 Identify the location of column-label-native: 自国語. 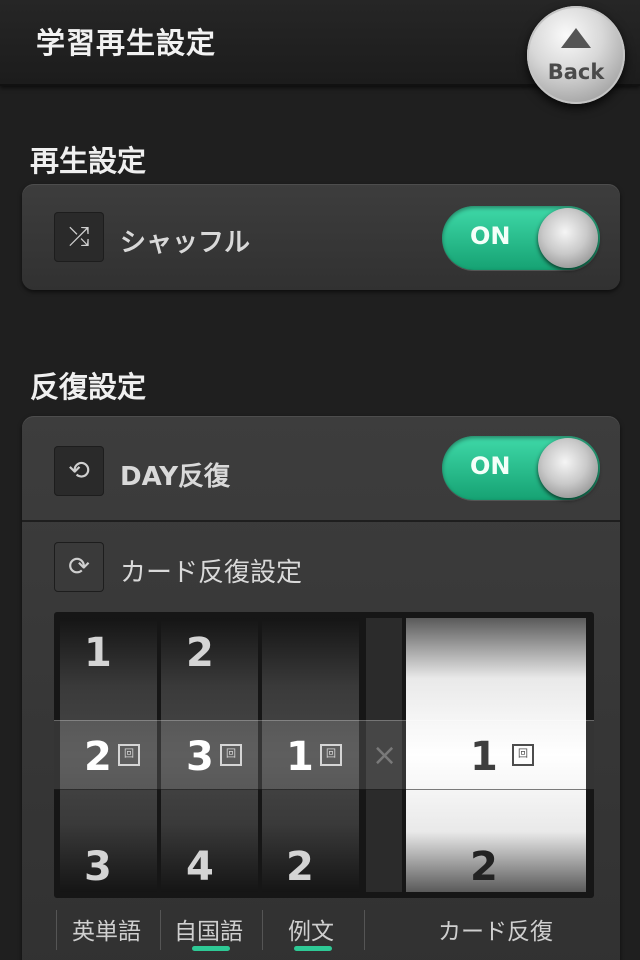
(208, 929).